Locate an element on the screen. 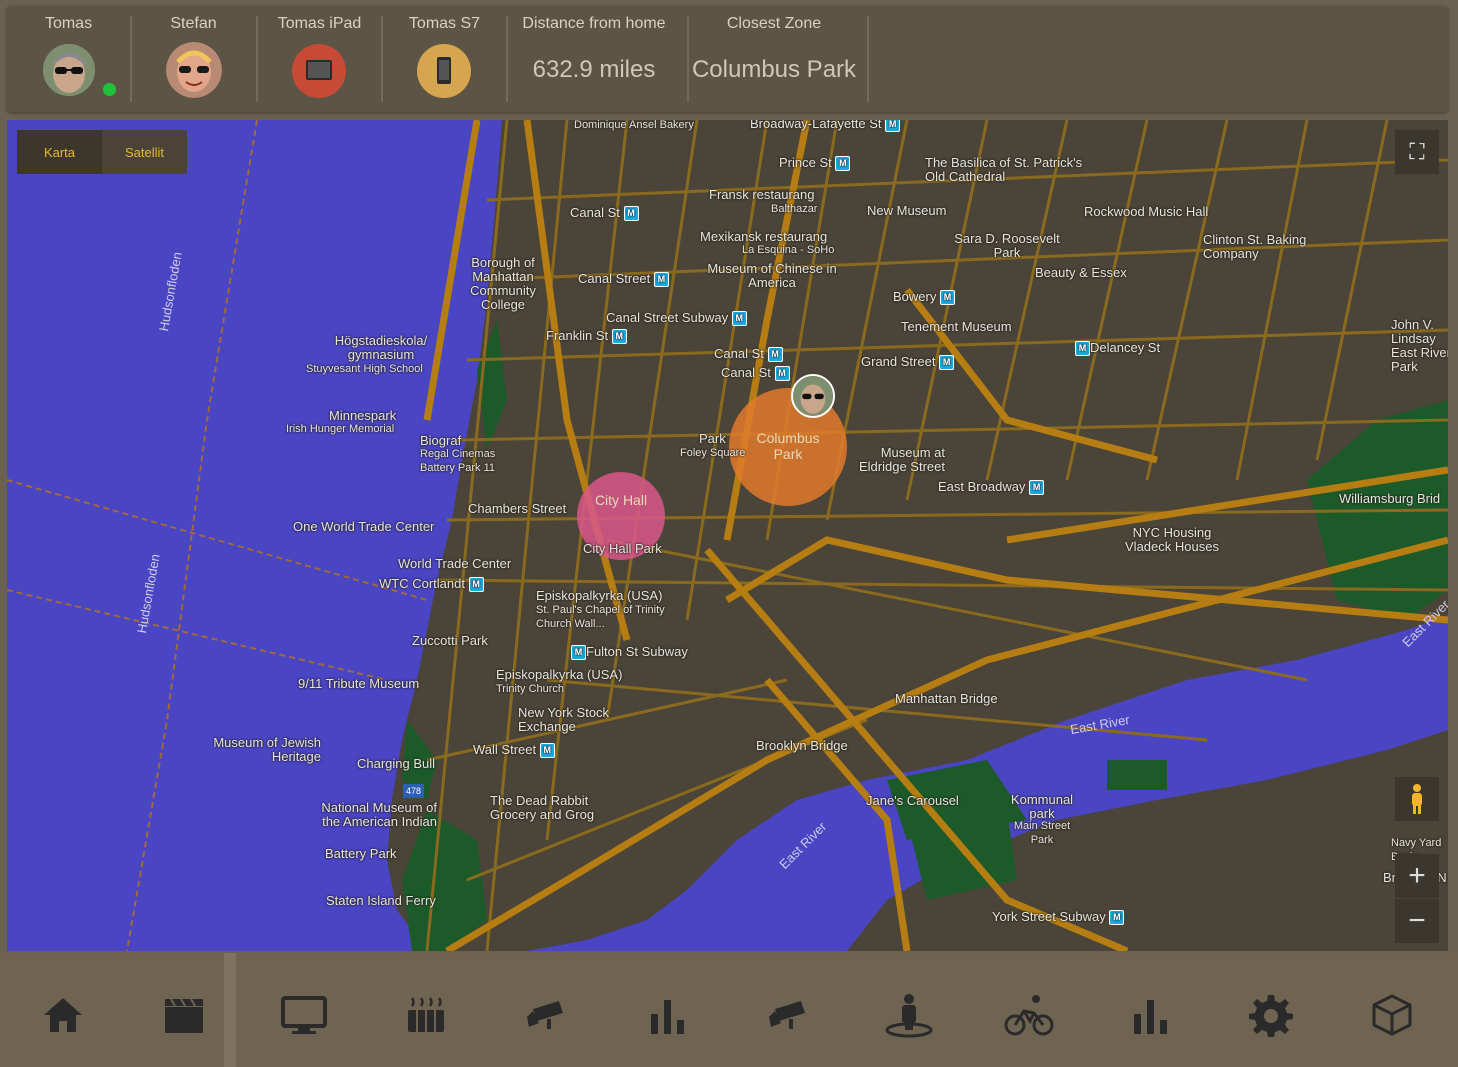  device-tomas-s7: Tomas S7 is located at coordinates (444, 59).